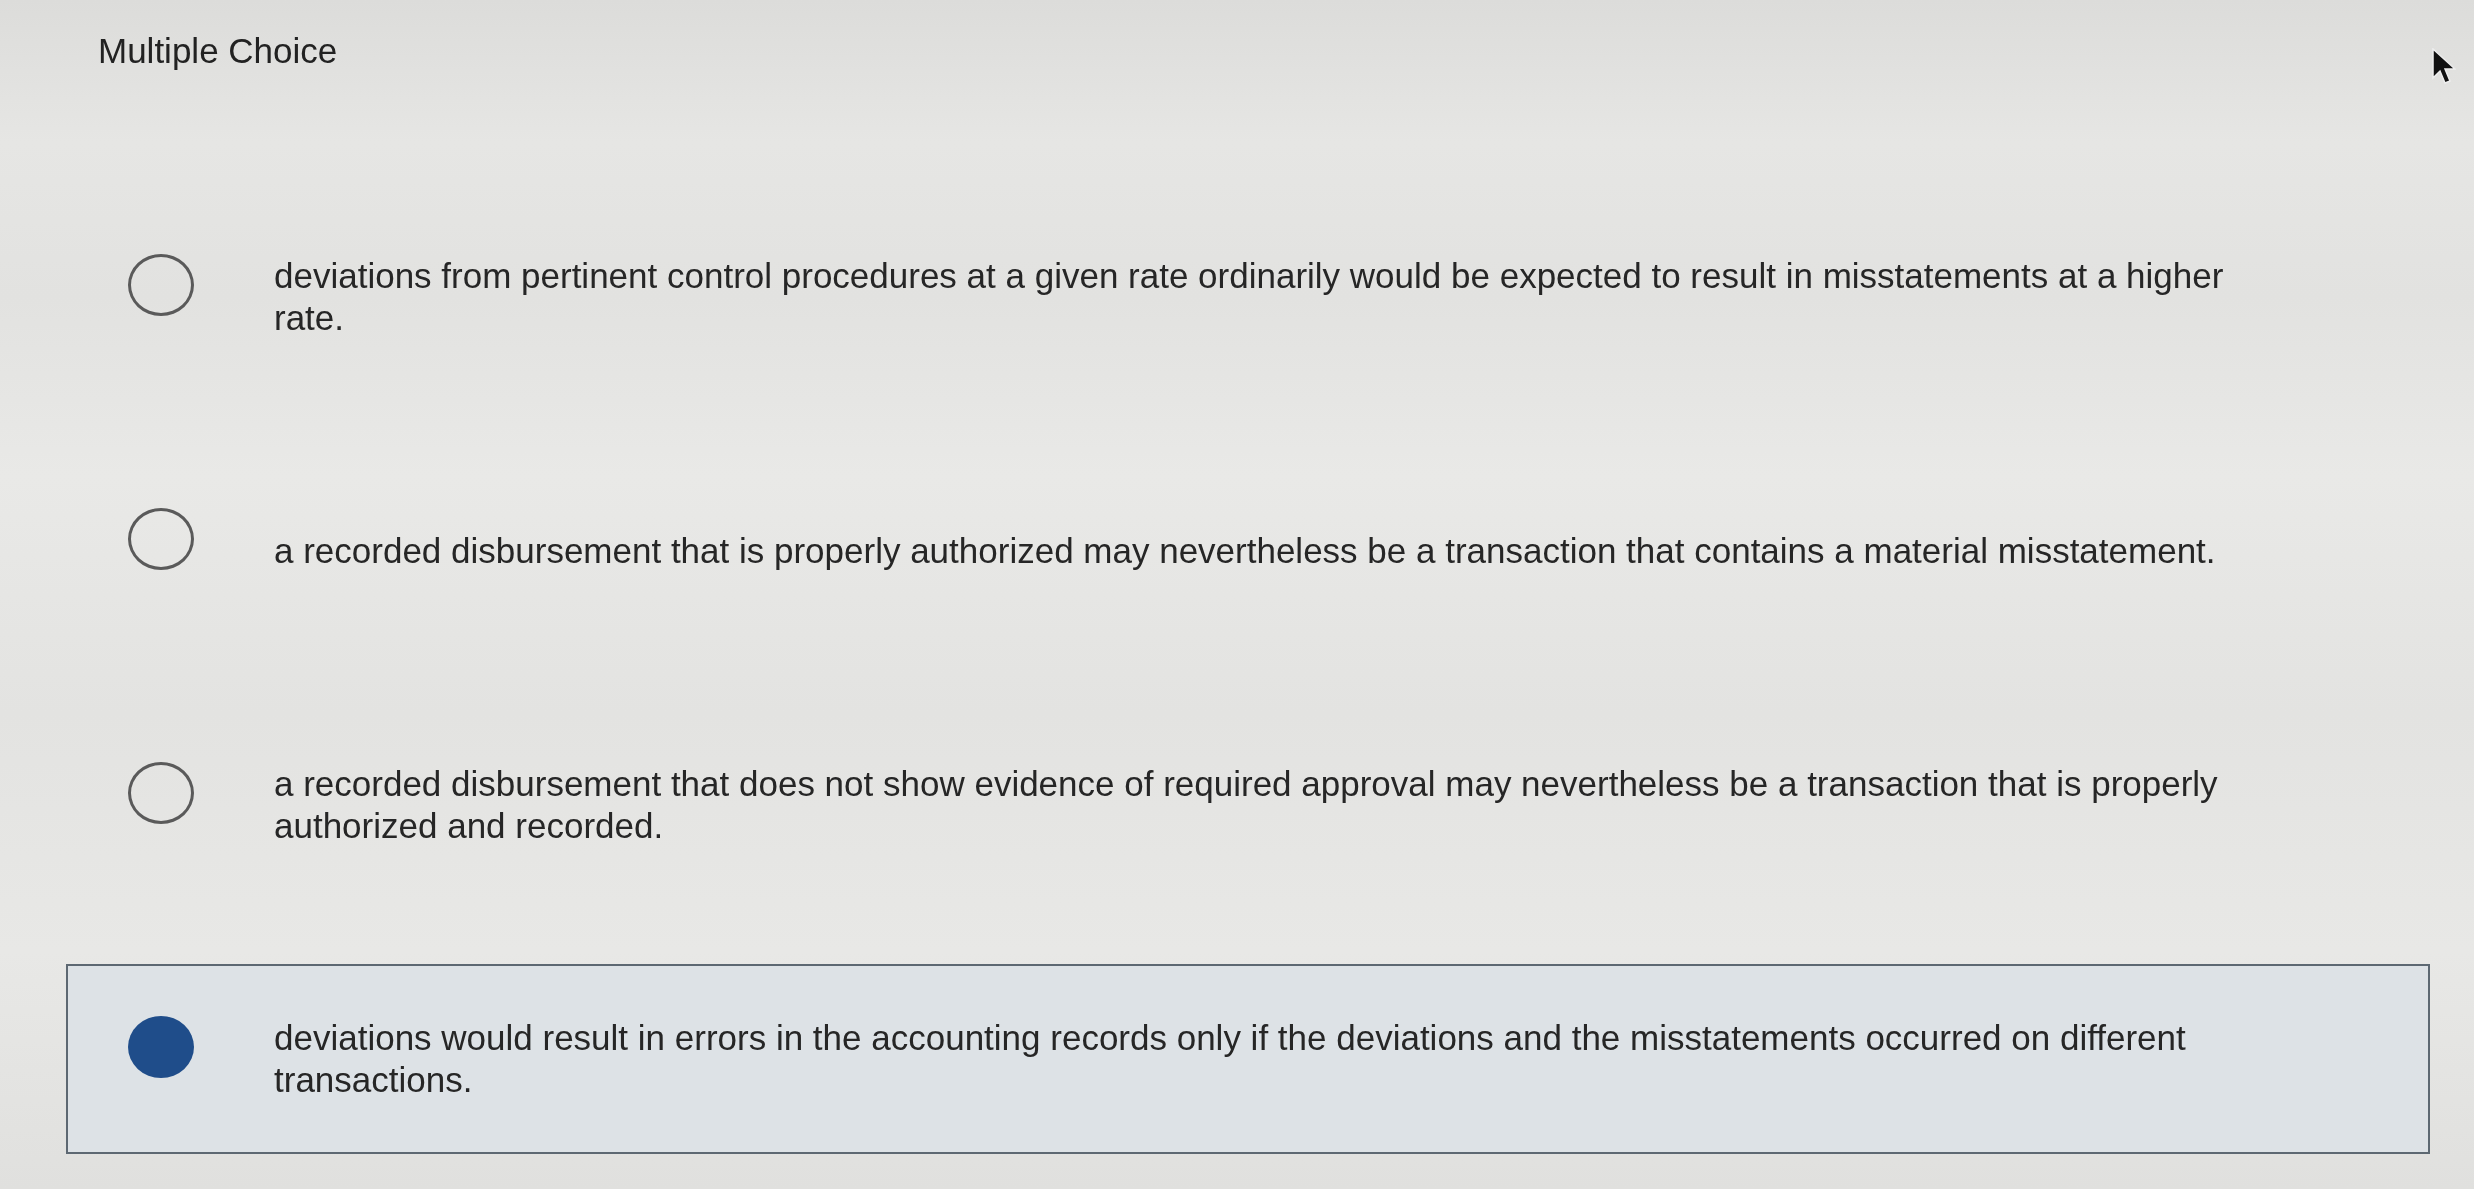 Image resolution: width=2474 pixels, height=1189 pixels. I want to click on answer-text: a recorded disbursement that does not show evidence of required approval may nevertheless be a transaction that is properly authorized and recorded., so click(1246, 805).